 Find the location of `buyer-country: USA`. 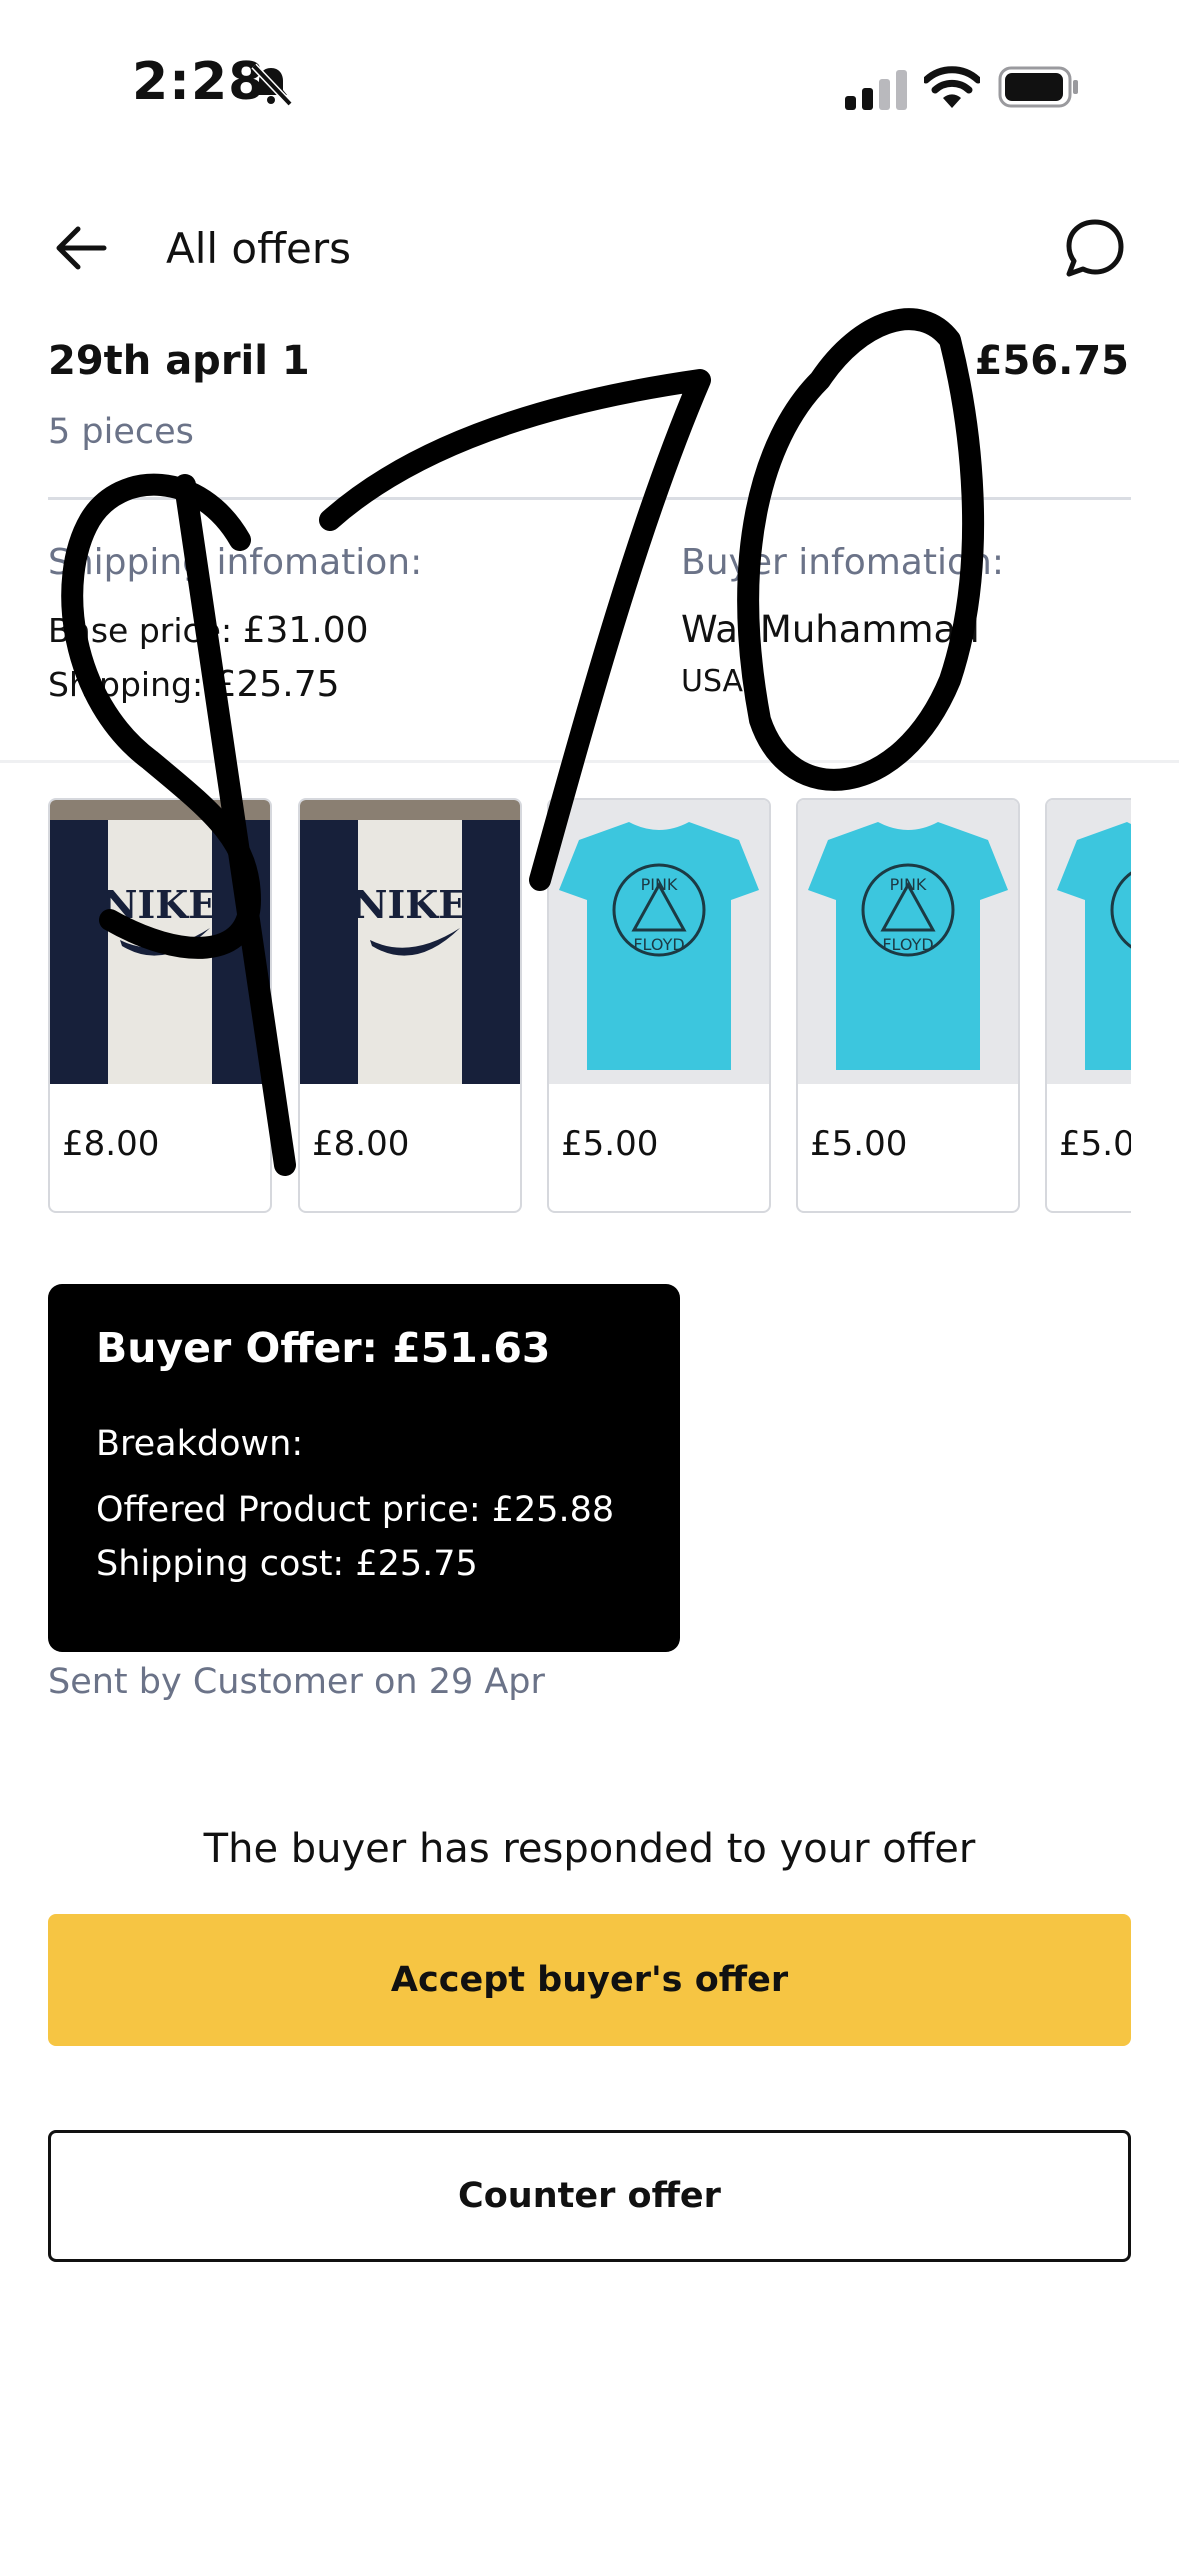

buyer-country: USA is located at coordinates (712, 681).